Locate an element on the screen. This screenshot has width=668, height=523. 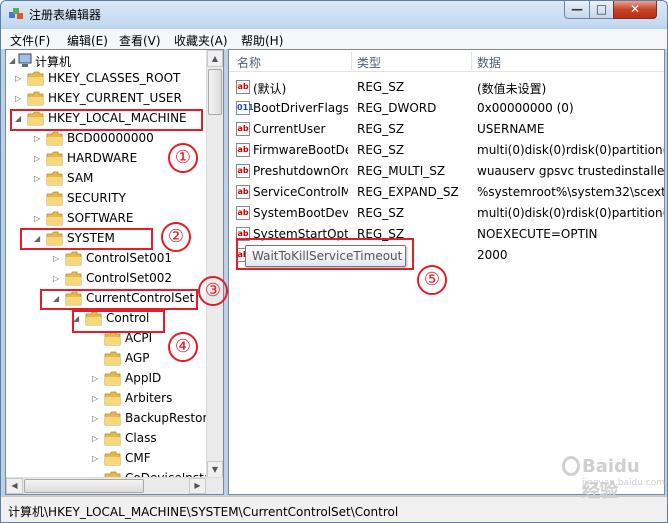
column-header-name: 名称 is located at coordinates (249, 62).